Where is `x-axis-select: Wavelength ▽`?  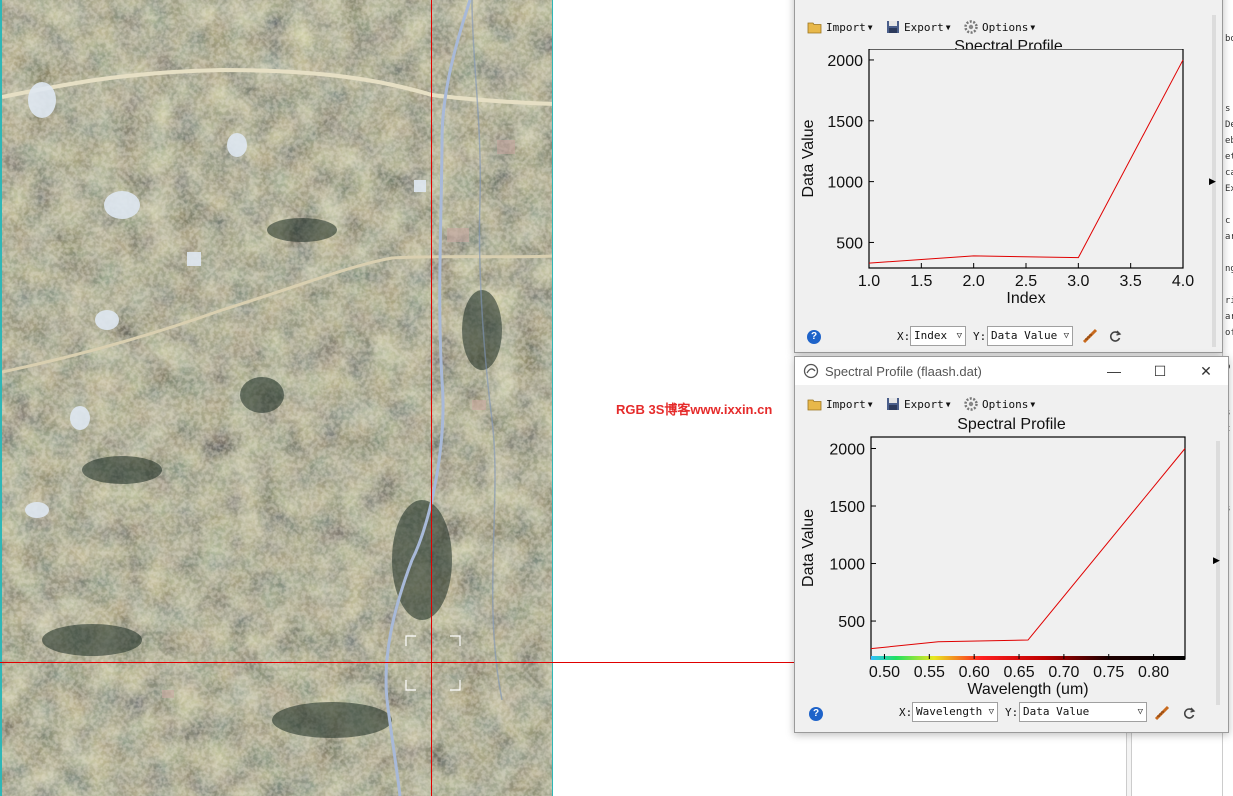 x-axis-select: Wavelength ▽ is located at coordinates (955, 712).